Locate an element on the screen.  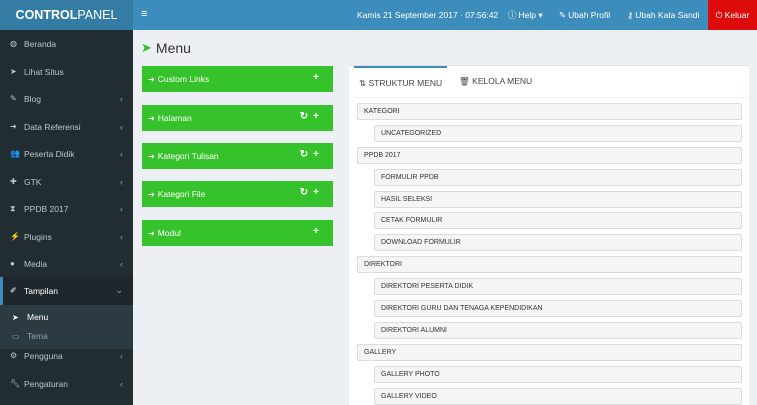
wrench-icon: 🔧︎ is located at coordinates (15, 384).